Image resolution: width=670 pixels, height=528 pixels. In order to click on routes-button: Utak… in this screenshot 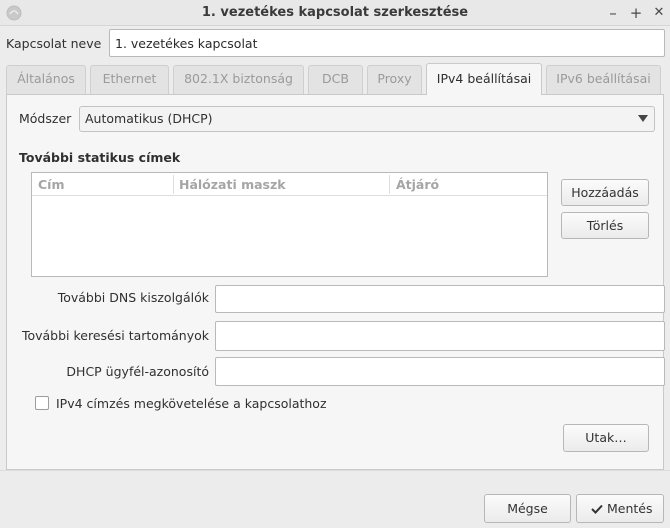, I will do `click(606, 438)`.